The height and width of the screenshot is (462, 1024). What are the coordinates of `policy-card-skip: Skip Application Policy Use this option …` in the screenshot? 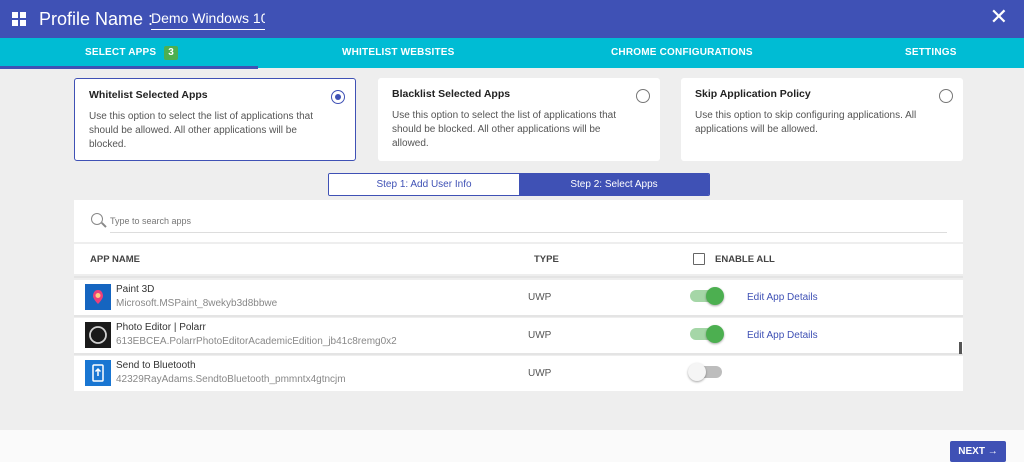 It's located at (822, 119).